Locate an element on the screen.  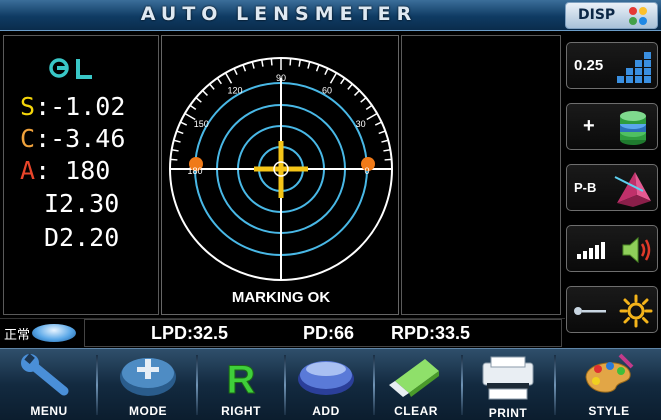
pd-status-bar: 正常 LPD:32.5 PD:66 RPD:33.5 is located at coordinates (282, 332).